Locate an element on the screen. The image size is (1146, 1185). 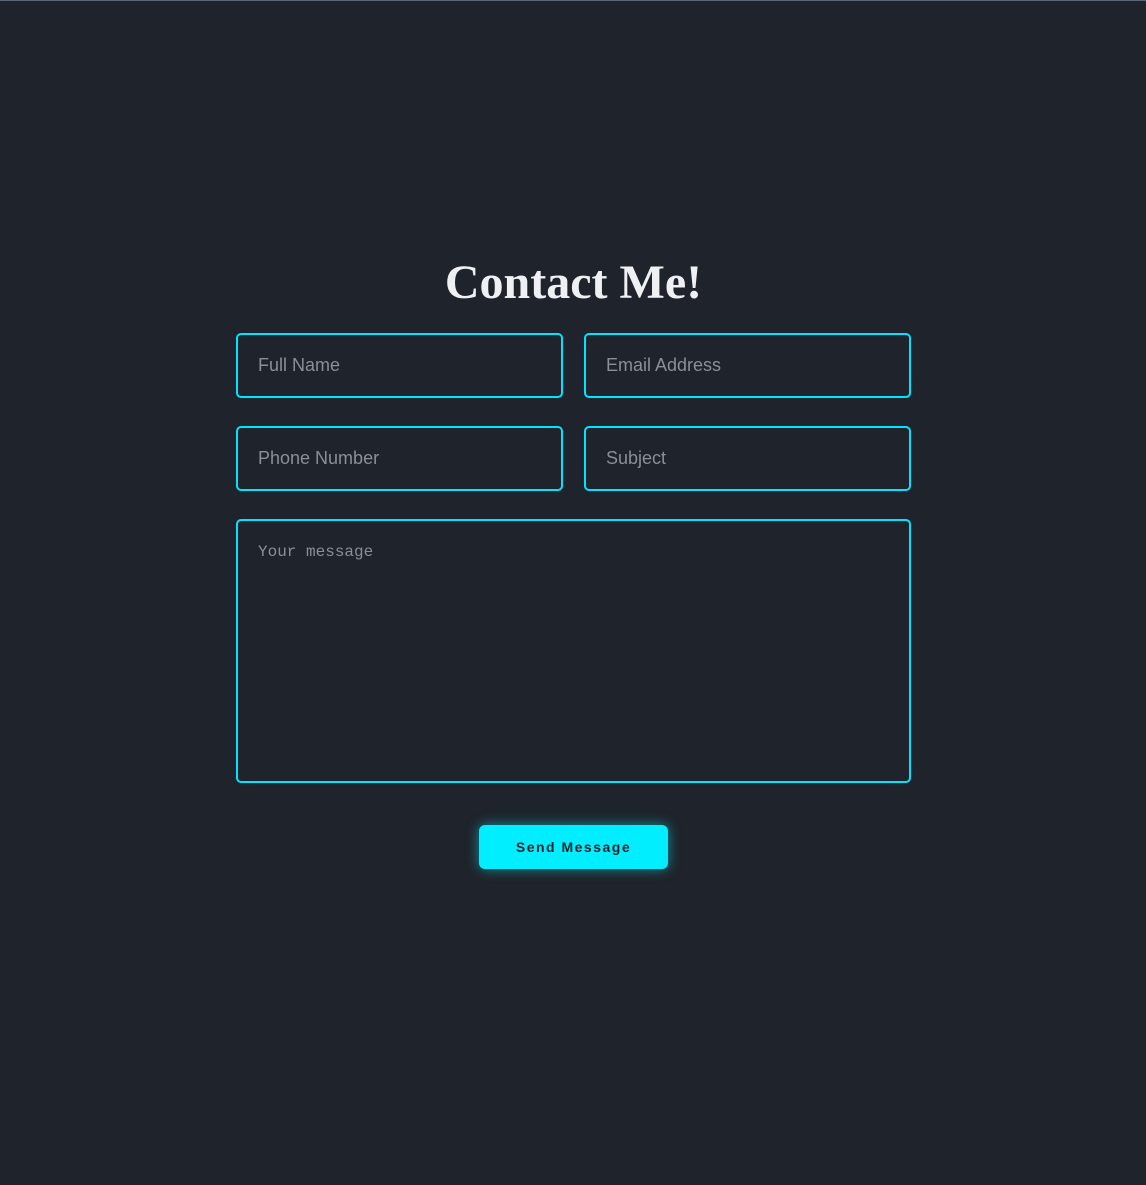
subject-field is located at coordinates (747, 458).